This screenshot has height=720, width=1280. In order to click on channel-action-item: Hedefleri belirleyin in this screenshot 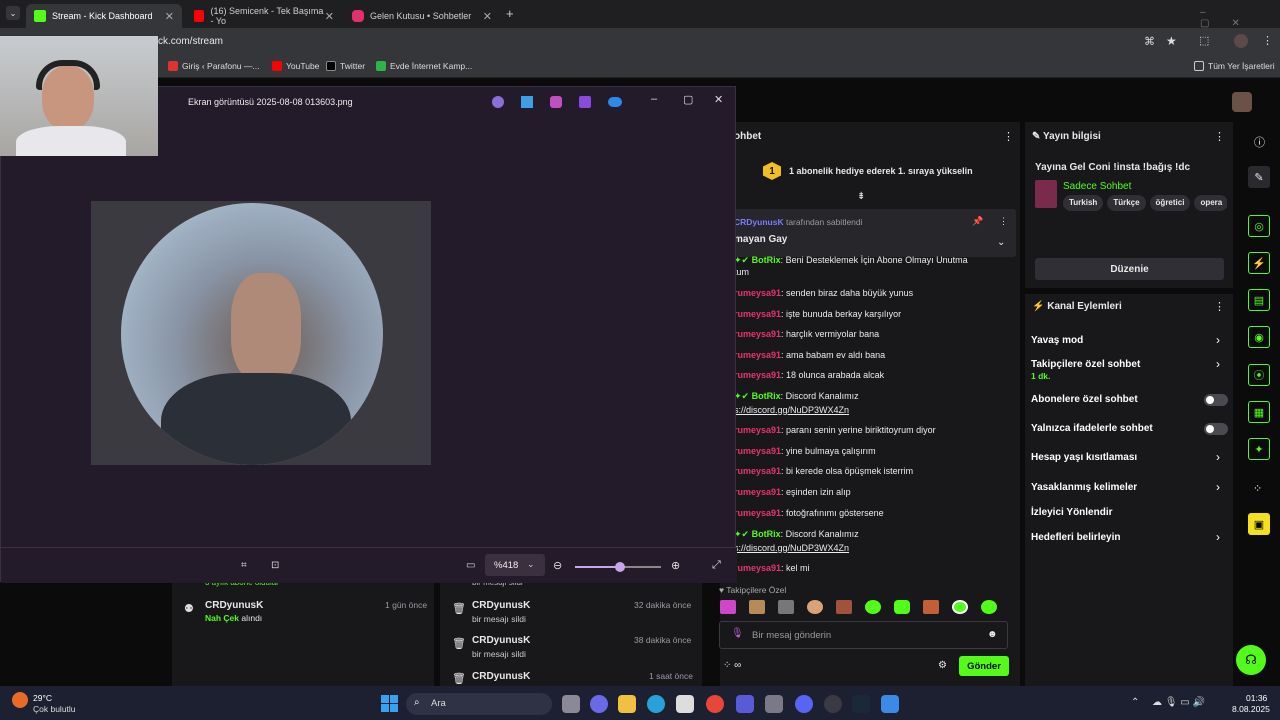, I will do `click(1075, 537)`.